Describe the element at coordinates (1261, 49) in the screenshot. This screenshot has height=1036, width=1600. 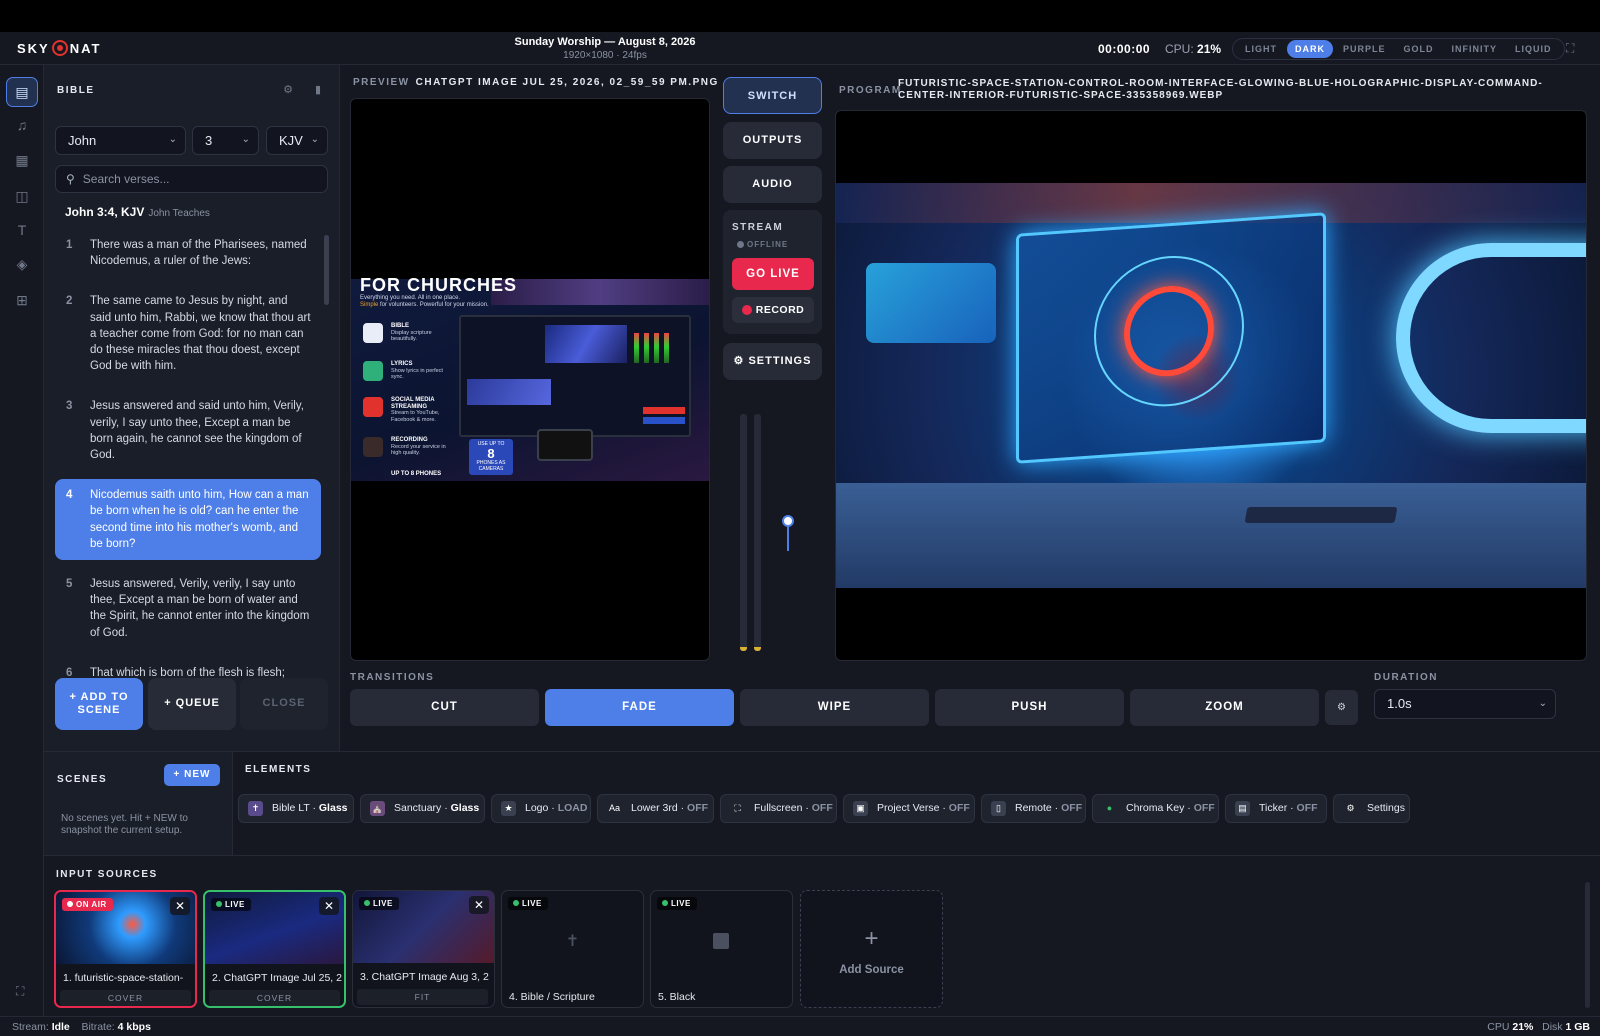
I see `theme-light: LIGHT` at that location.